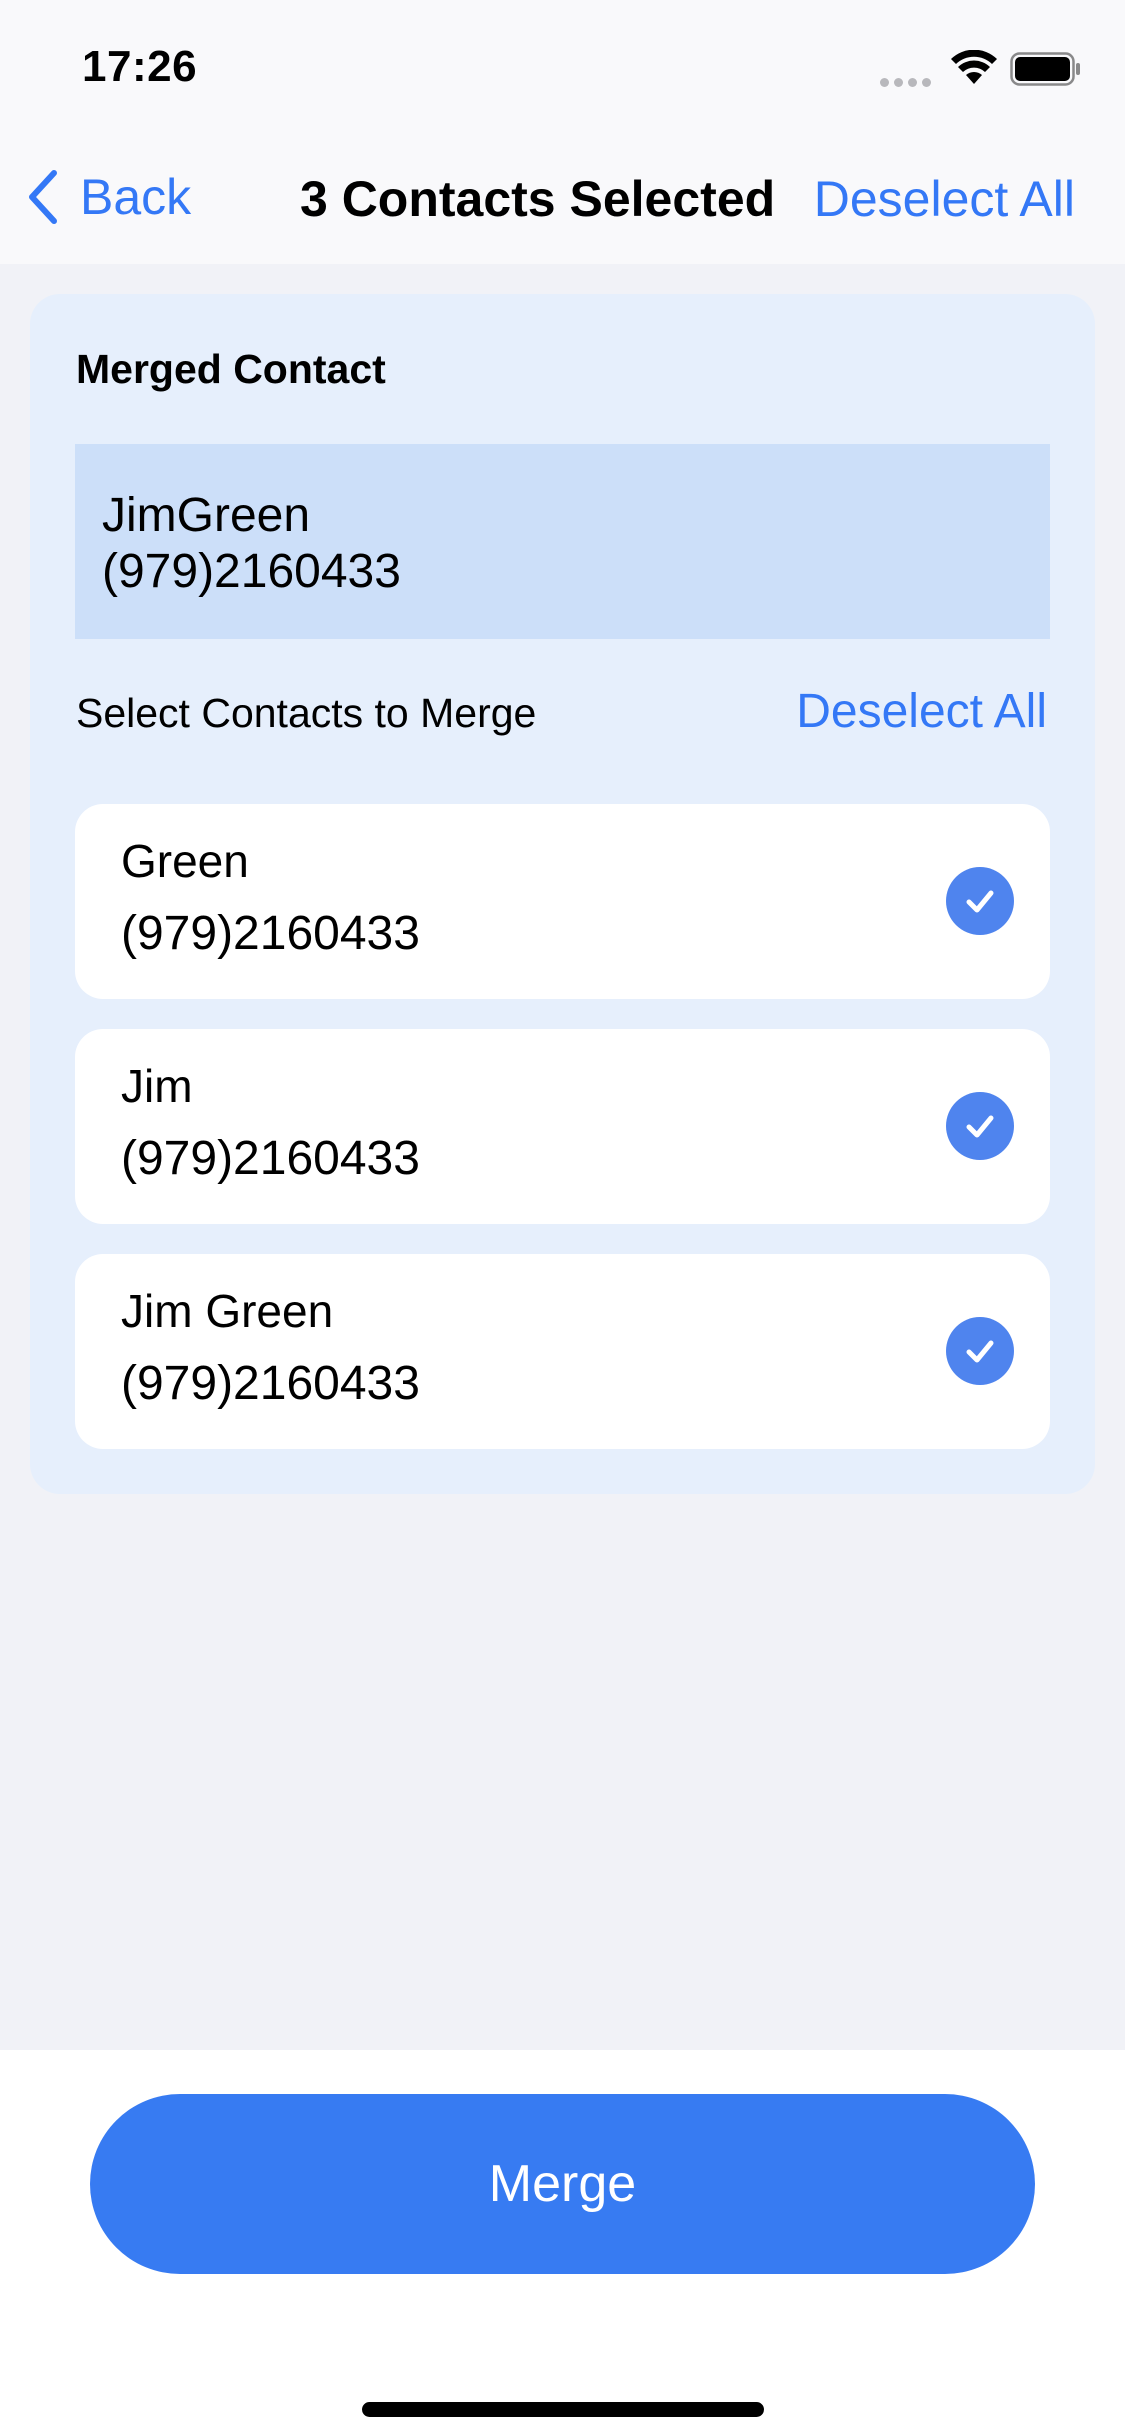 The image size is (1125, 2436). I want to click on contact-row: Jim Green (979)2160433, so click(562, 1351).